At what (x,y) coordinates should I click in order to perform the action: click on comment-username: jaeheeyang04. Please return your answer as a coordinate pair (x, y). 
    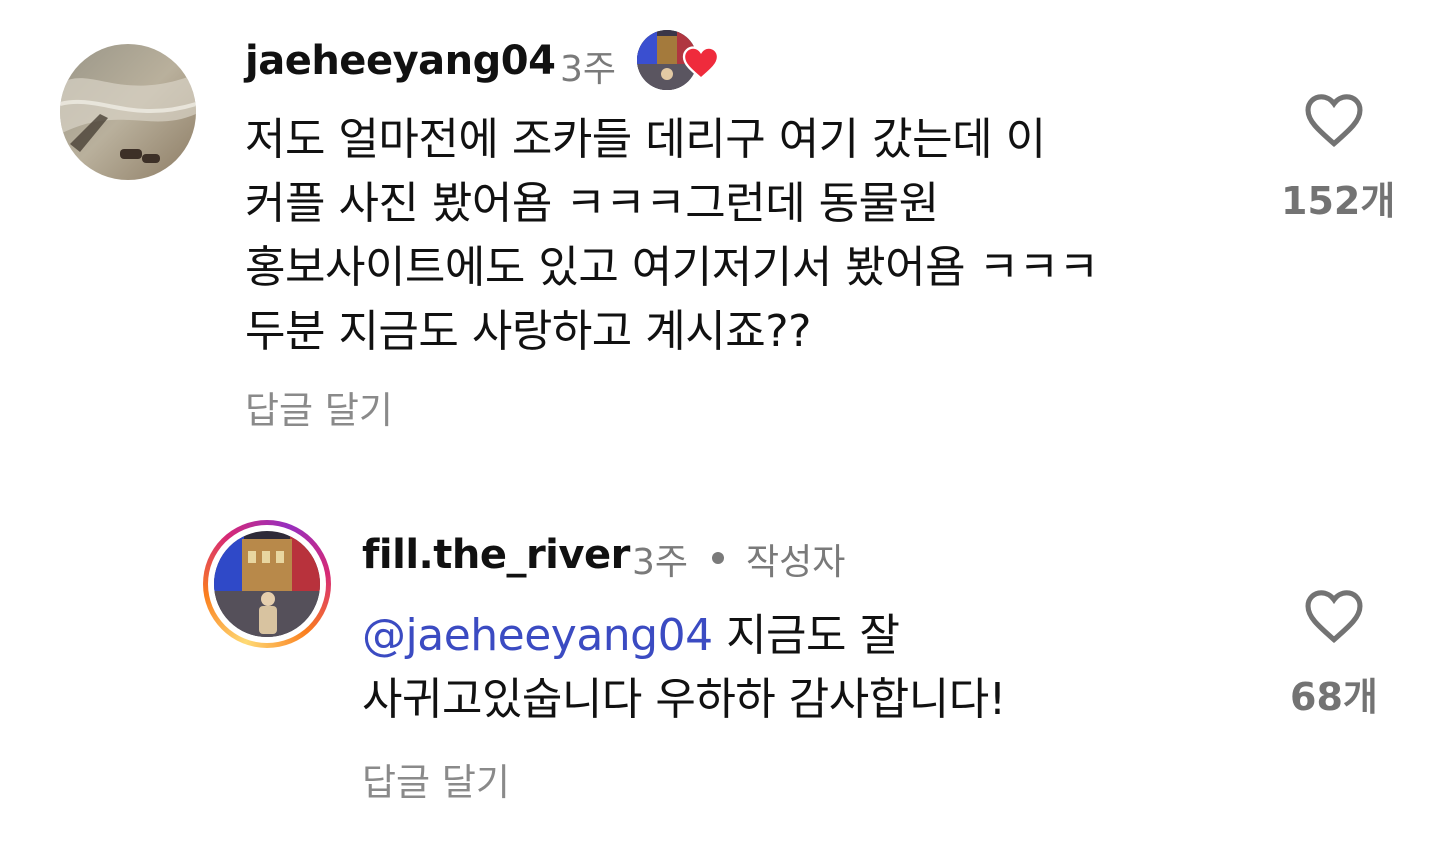
    Looking at the image, I should click on (400, 61).